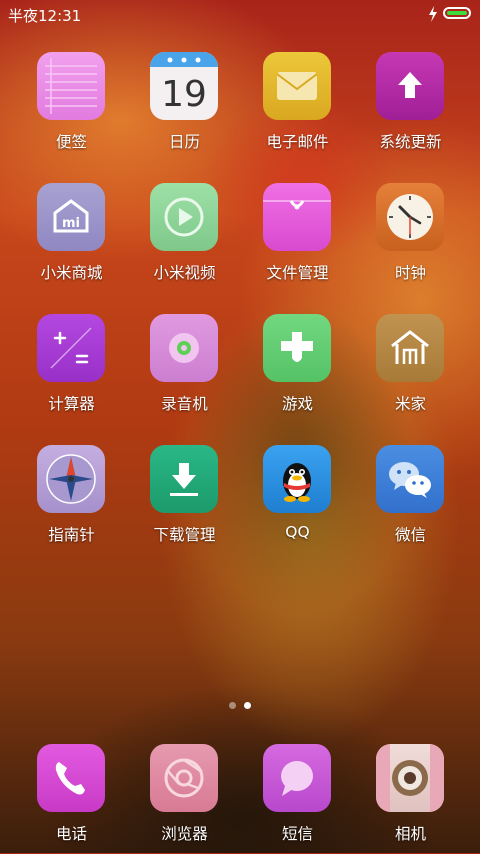 Image resolution: width=480 pixels, height=854 pixels. I want to click on app-email: 电子邮件, so click(297, 107).